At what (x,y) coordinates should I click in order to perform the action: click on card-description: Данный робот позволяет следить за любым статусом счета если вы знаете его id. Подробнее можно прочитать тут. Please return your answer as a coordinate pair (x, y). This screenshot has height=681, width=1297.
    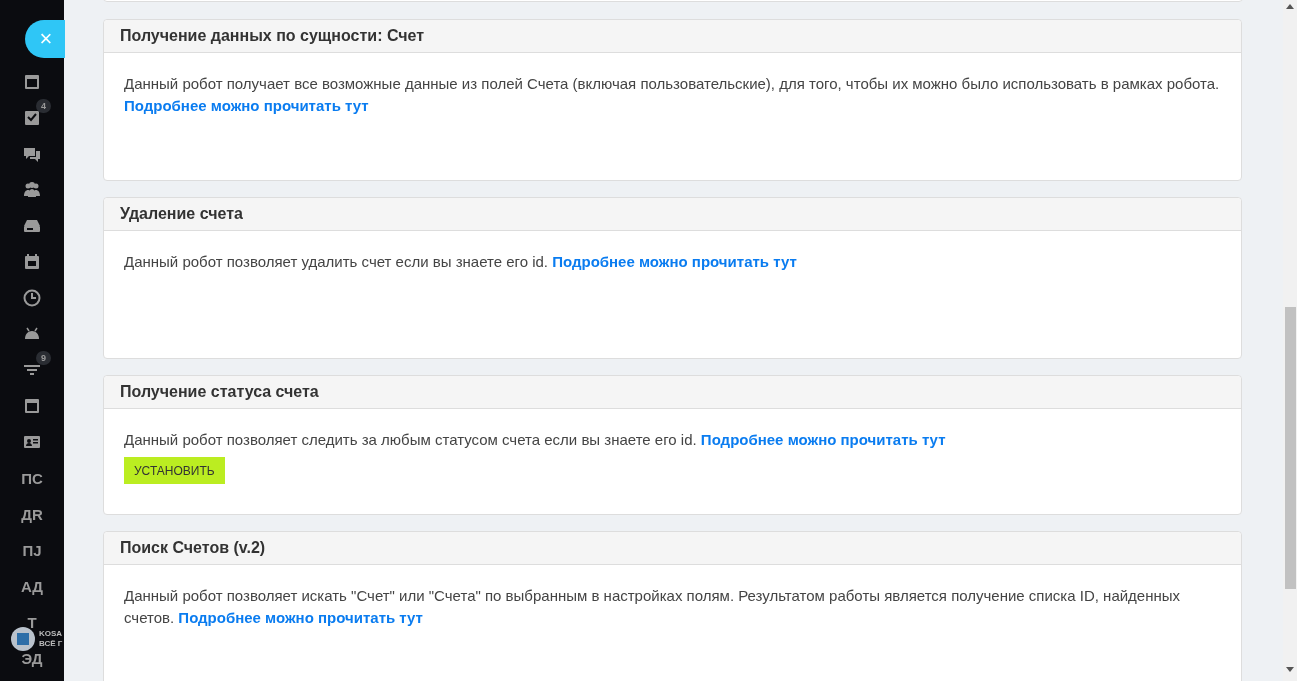
    Looking at the image, I should click on (535, 440).